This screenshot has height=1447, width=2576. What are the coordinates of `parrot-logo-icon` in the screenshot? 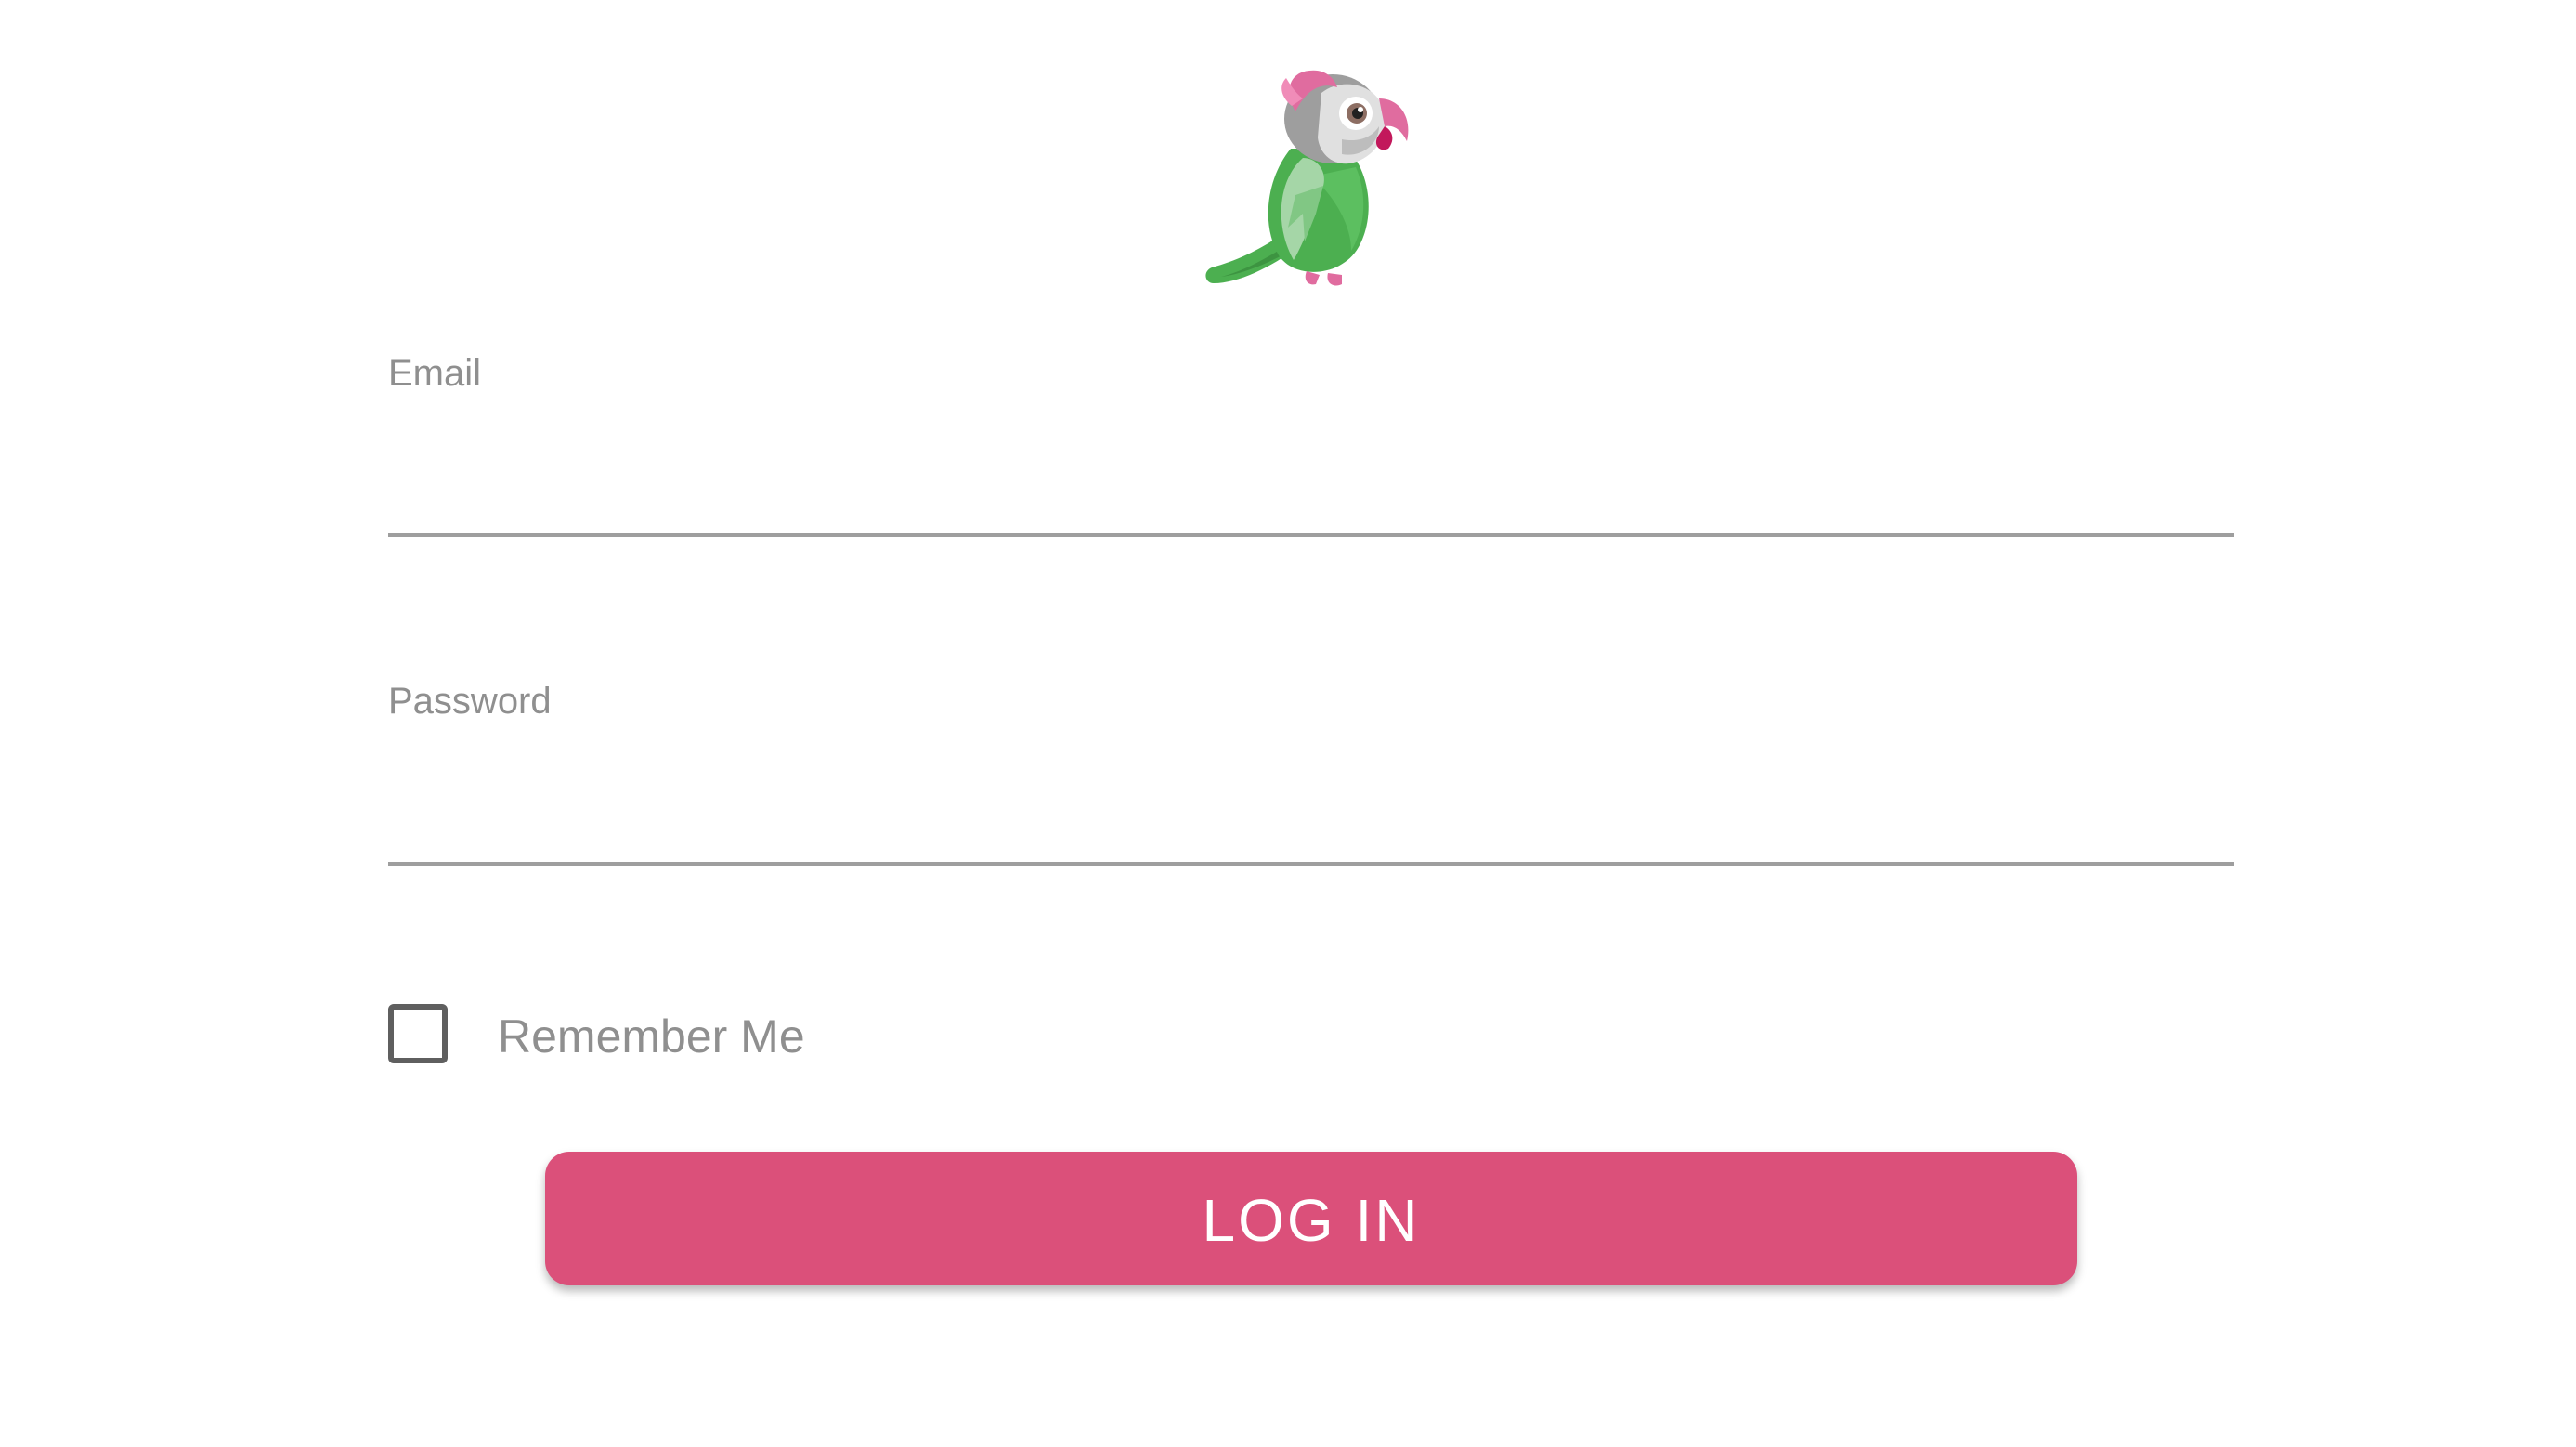 It's located at (1310, 179).